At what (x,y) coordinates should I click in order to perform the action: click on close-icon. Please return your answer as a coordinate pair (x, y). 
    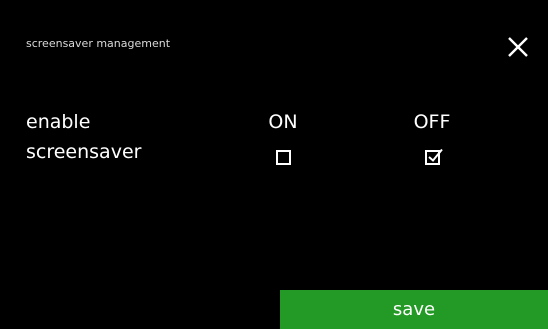
    Looking at the image, I should click on (518, 47).